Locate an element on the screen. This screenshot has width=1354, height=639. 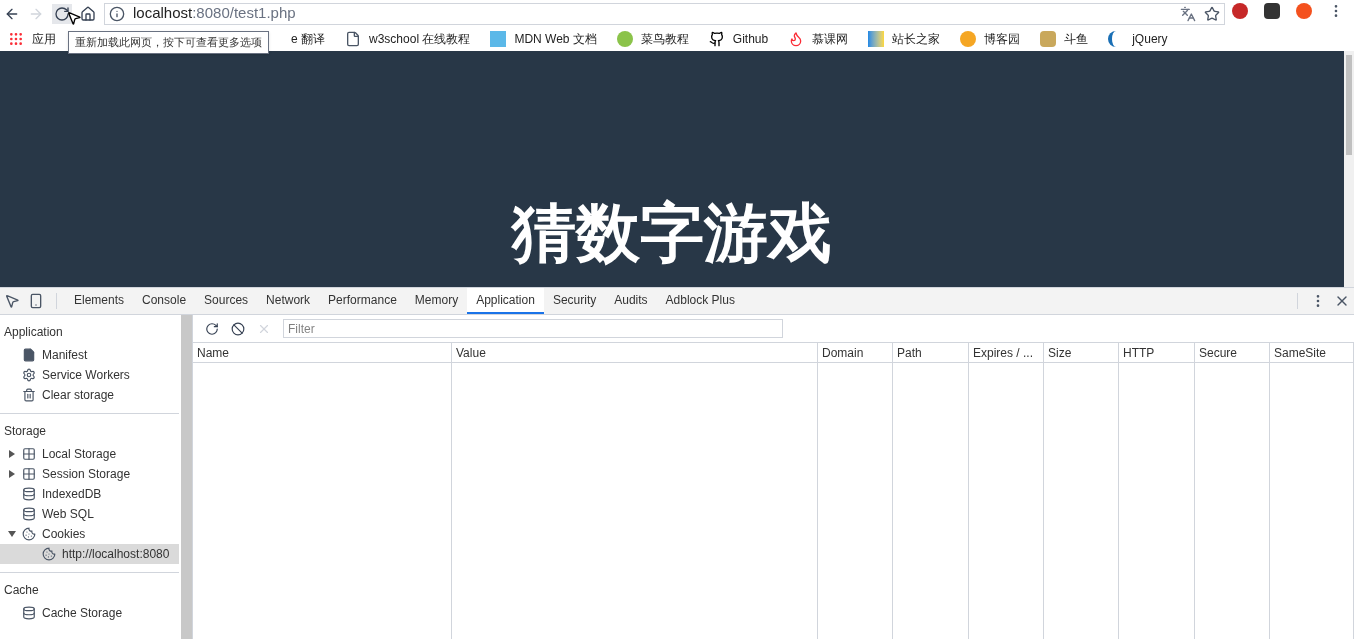
devtools-tab: Application is located at coordinates (505, 301).